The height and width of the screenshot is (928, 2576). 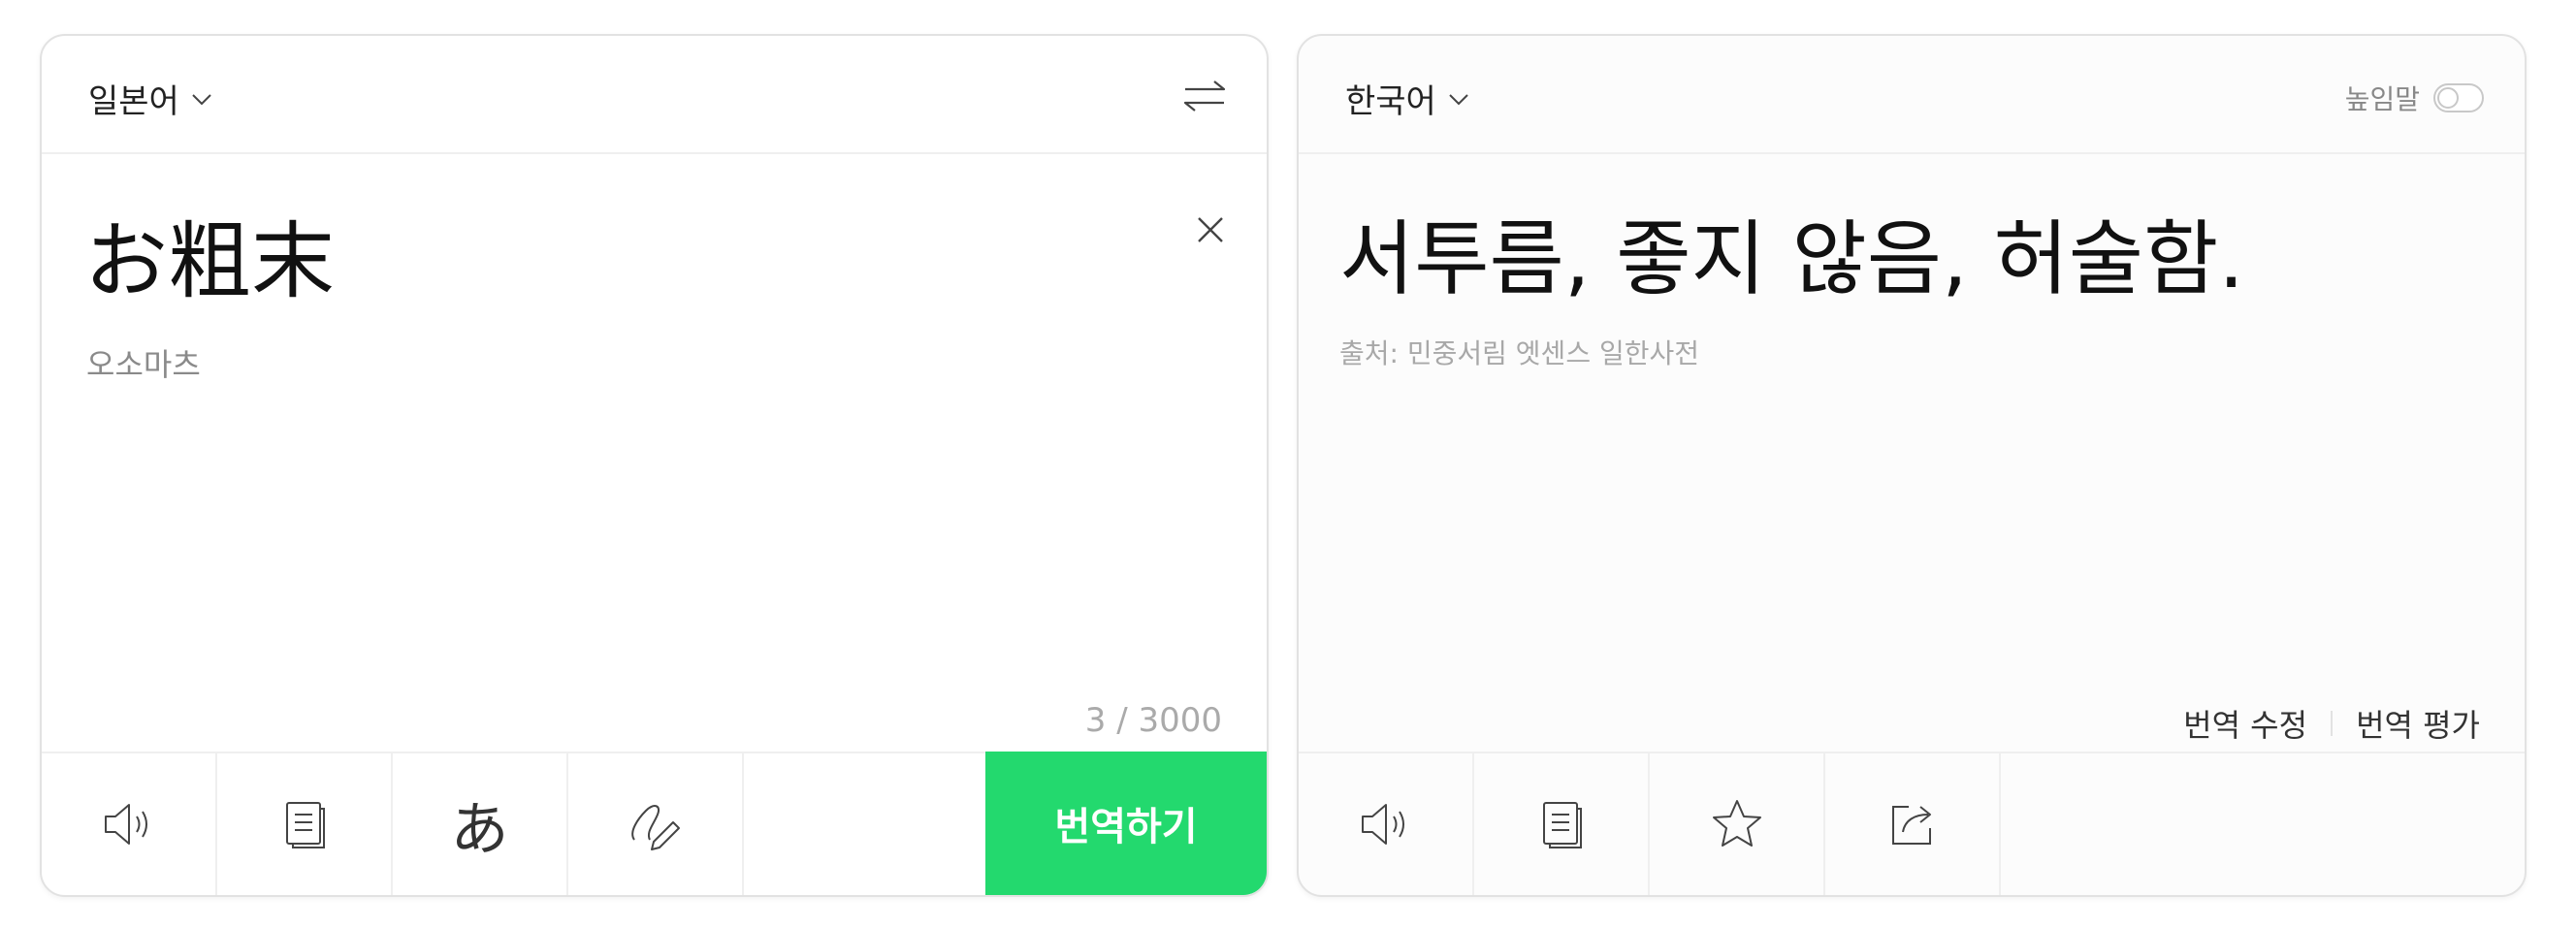 What do you see at coordinates (133, 101) in the screenshot?
I see `source-language-label: 일본어` at bounding box center [133, 101].